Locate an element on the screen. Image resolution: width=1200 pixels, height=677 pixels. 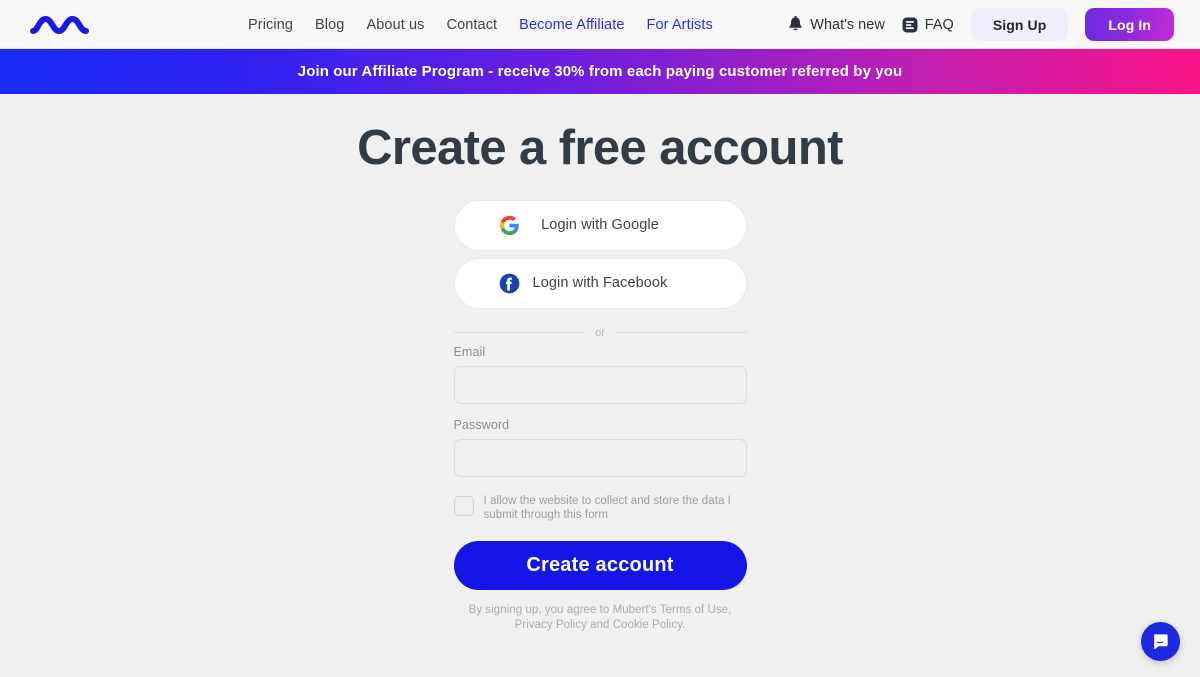
chat-bubble-icon is located at coordinates (1161, 642).